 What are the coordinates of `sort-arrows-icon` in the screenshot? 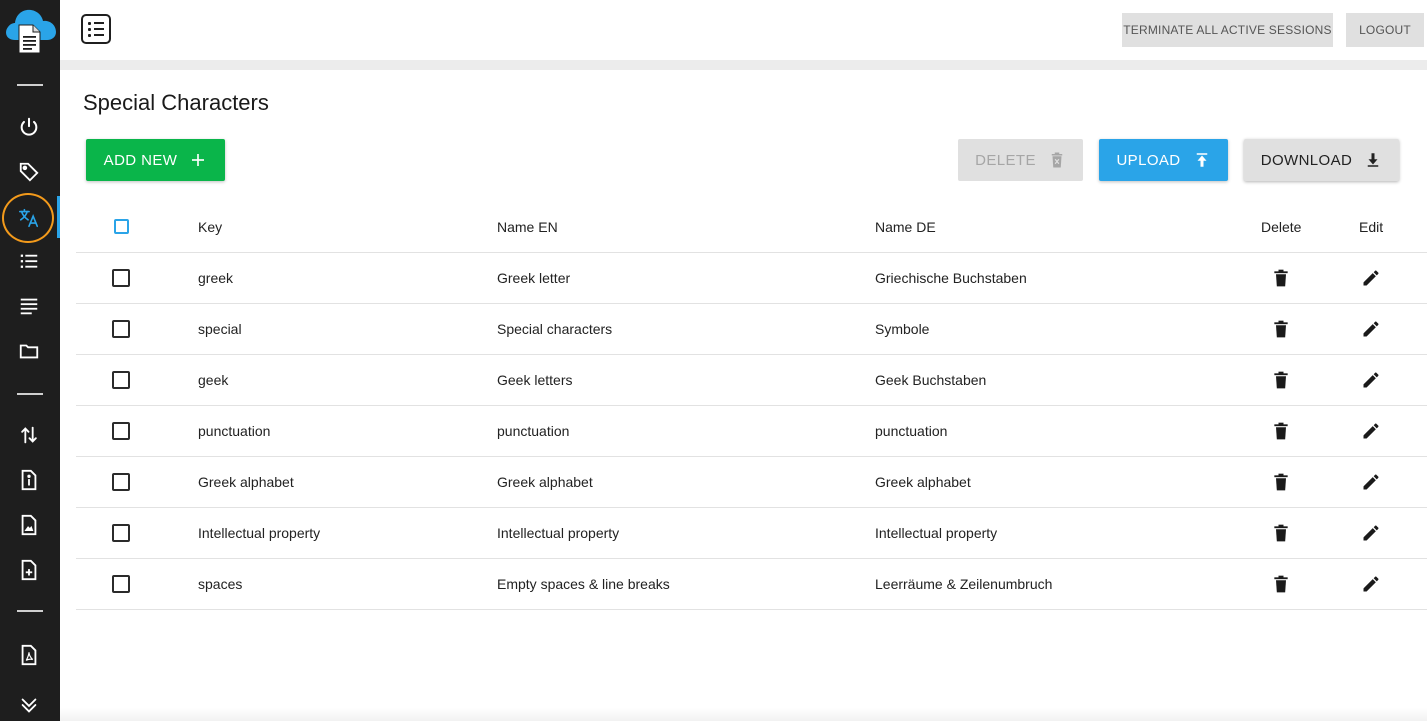 It's located at (29, 435).